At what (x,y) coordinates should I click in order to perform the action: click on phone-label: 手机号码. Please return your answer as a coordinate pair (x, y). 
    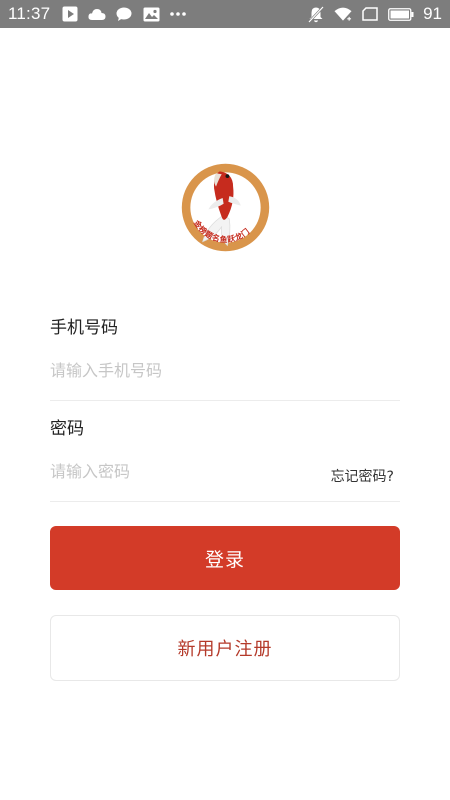
    Looking at the image, I should click on (84, 328).